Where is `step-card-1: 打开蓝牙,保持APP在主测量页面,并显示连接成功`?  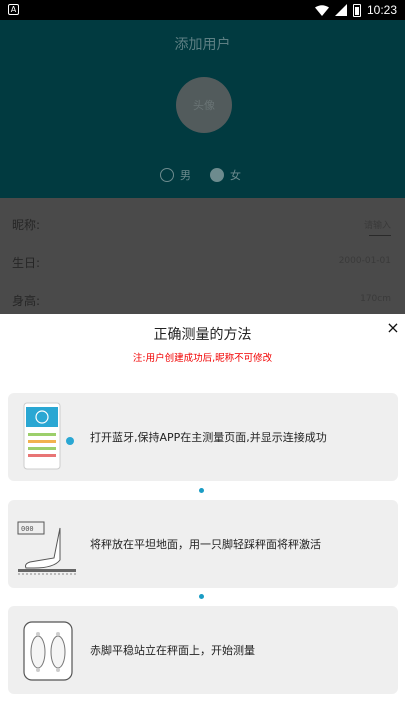 step-card-1: 打开蓝牙,保持APP在主测量页面,并显示连接成功 is located at coordinates (203, 437).